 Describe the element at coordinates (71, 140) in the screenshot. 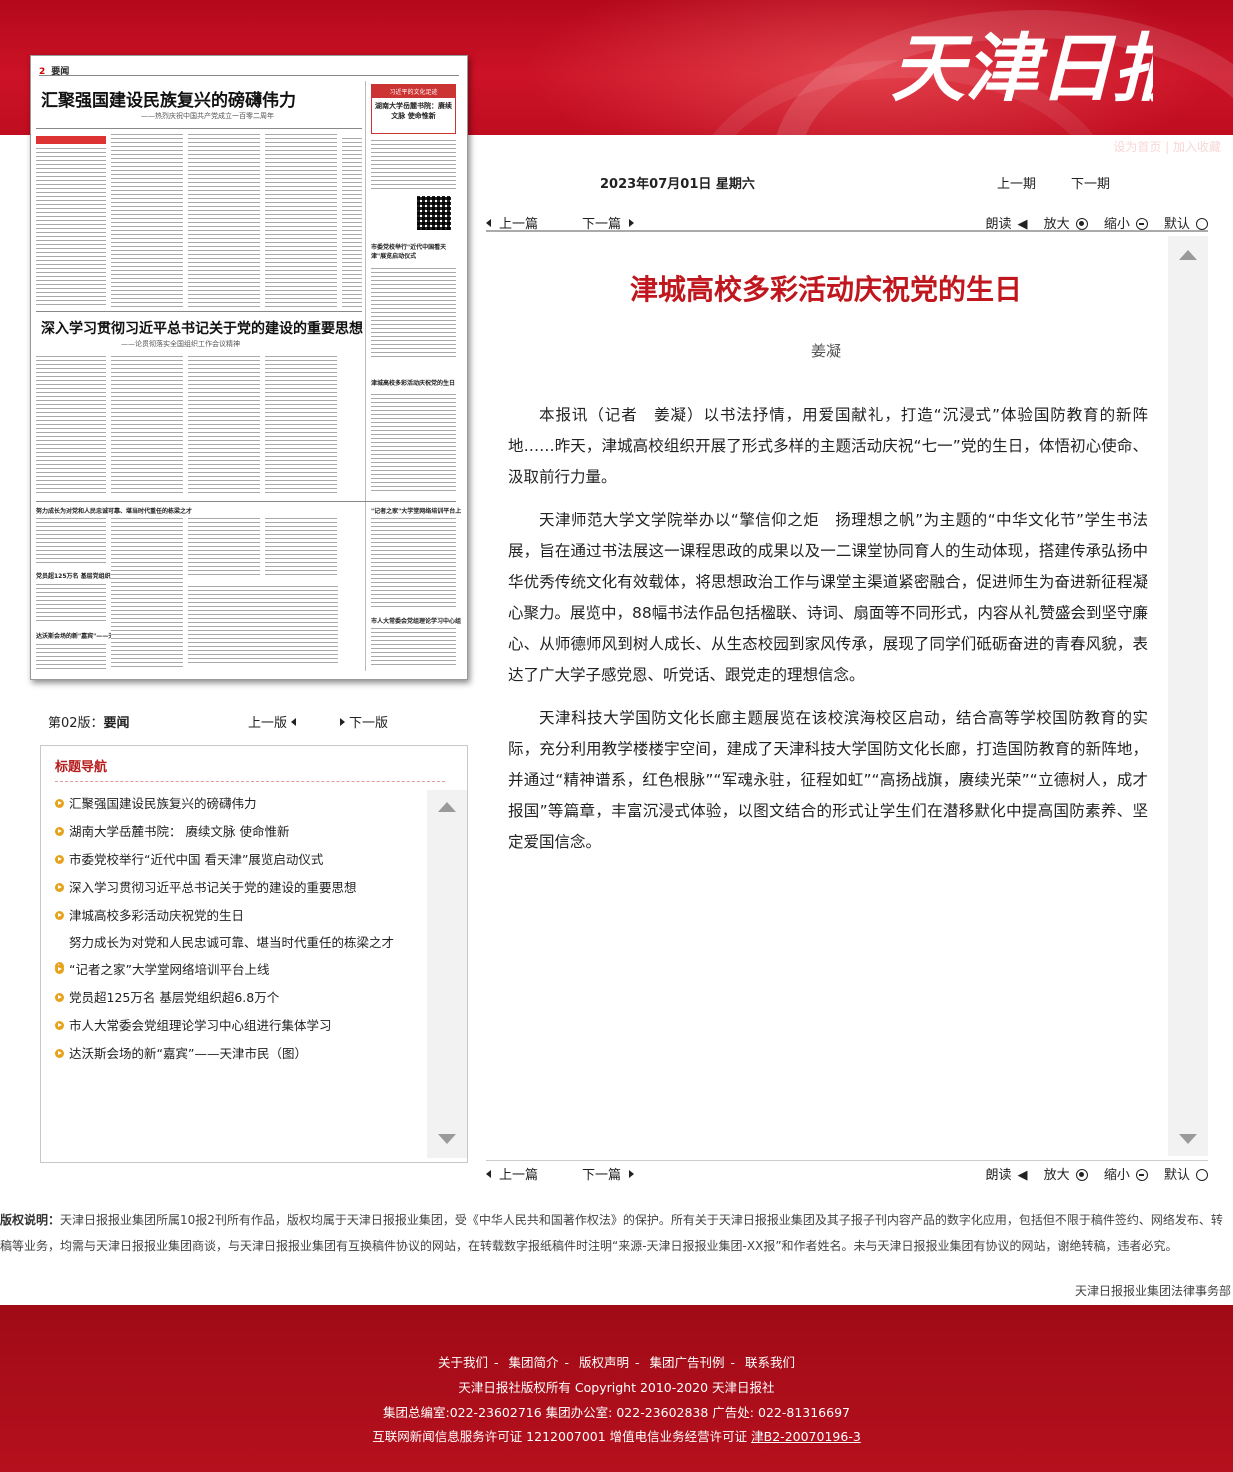

I see `thumbnail-red-tag` at that location.